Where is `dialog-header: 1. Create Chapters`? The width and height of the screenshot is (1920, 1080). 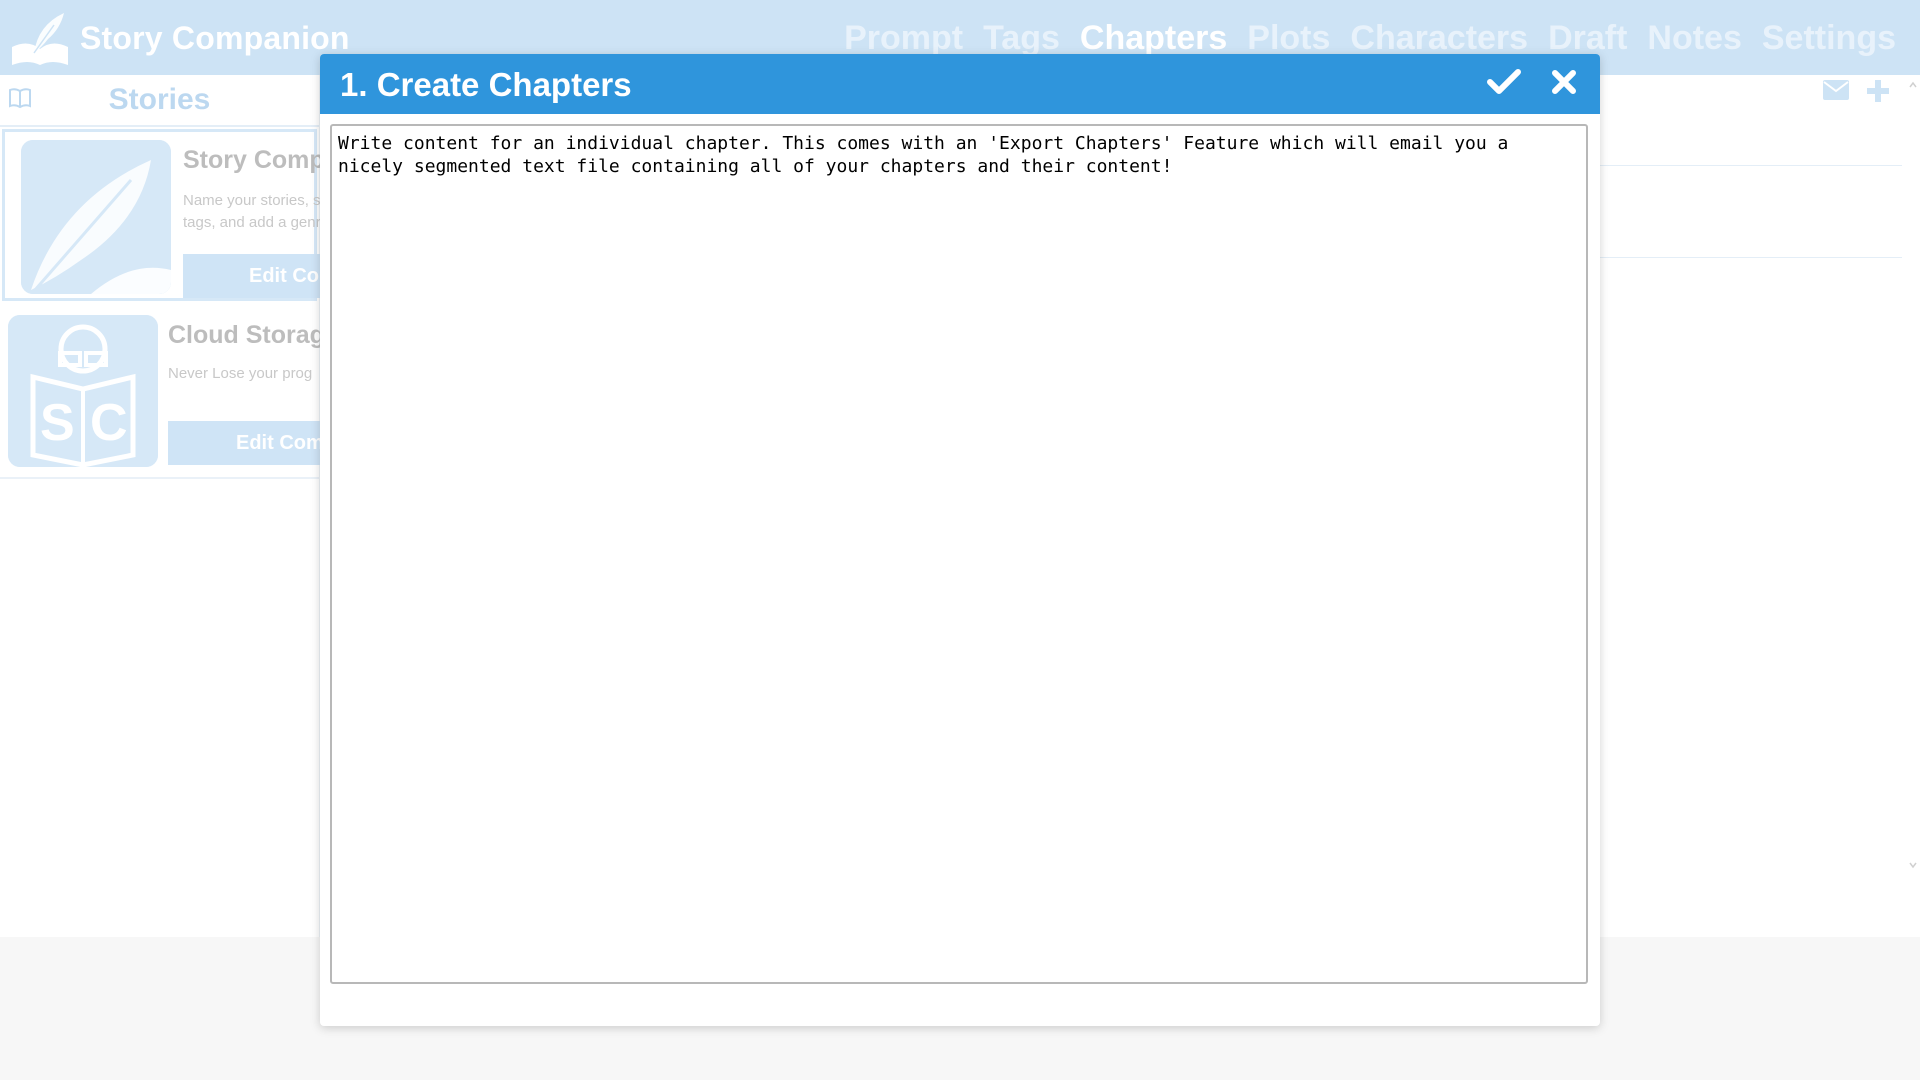
dialog-header: 1. Create Chapters is located at coordinates (960, 84).